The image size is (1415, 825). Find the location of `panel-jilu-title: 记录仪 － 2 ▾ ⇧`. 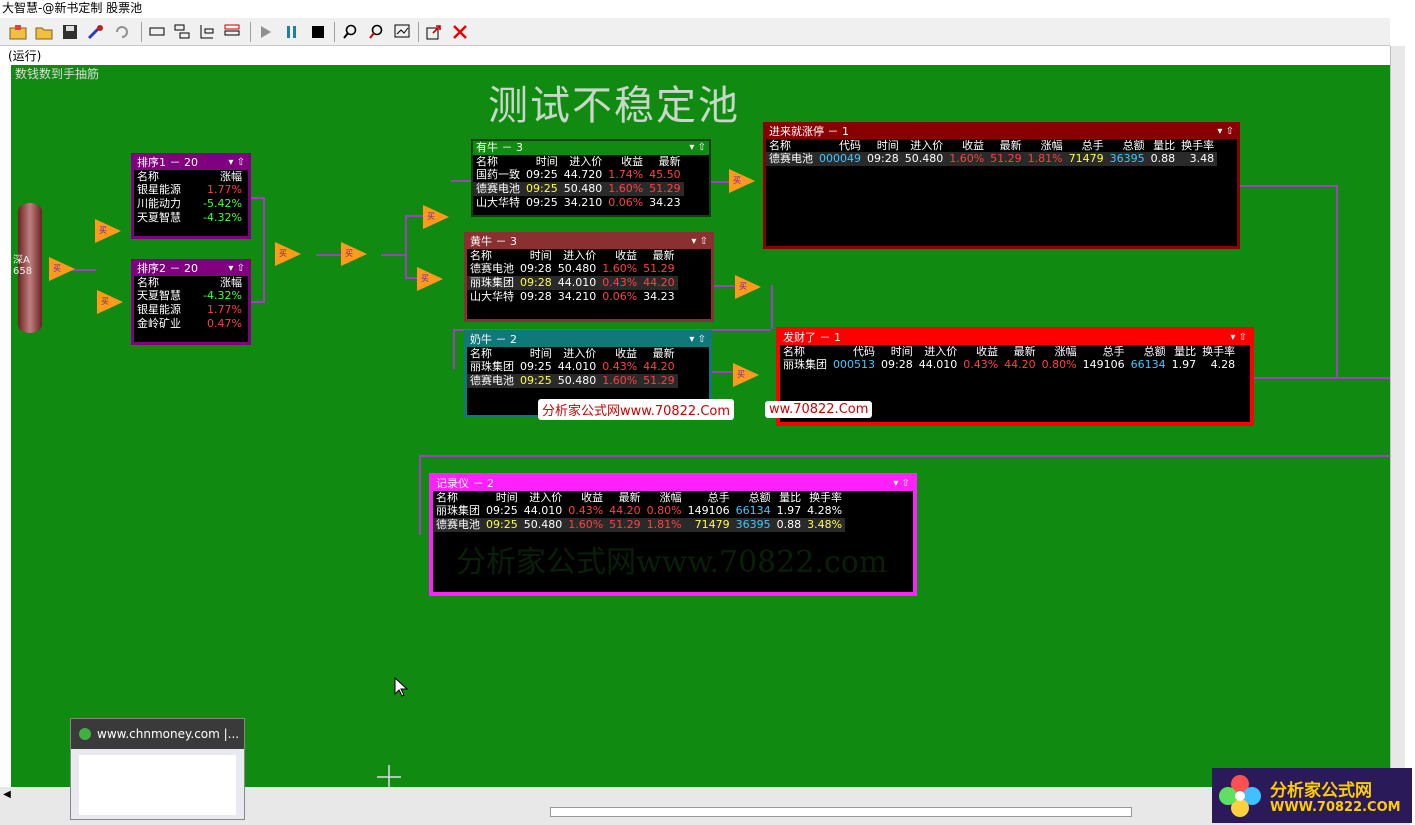

panel-jilu-title: 记录仪 － 2 ▾ ⇧ is located at coordinates (673, 484).